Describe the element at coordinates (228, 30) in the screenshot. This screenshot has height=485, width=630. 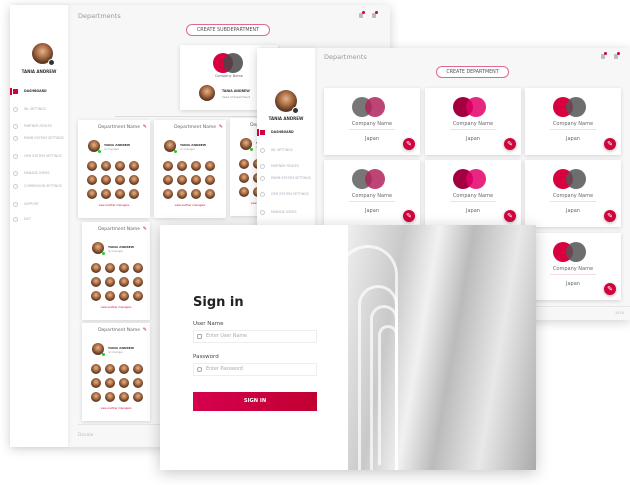
I see `create-subdepartment-button: CREATE SUBDEPARTMENT` at that location.